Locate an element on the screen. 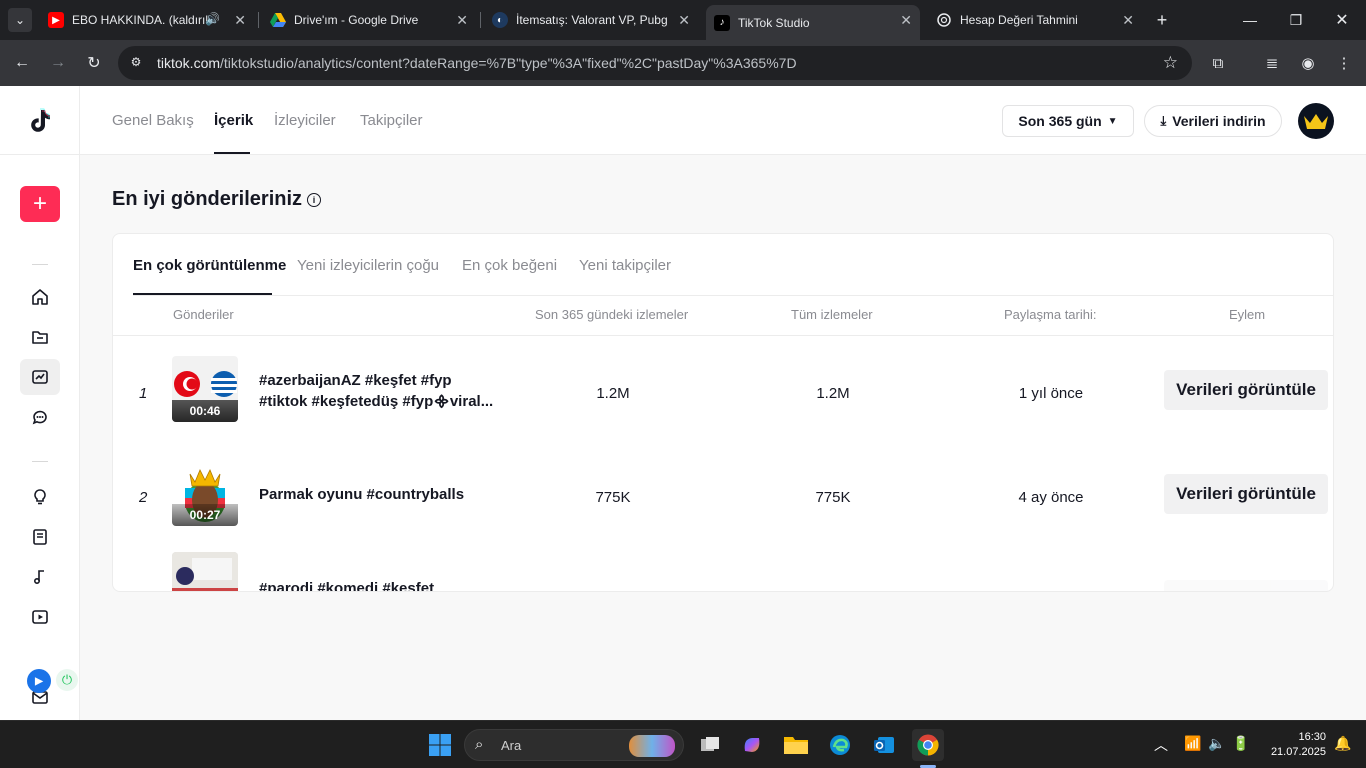 The width and height of the screenshot is (1366, 768). views-365-value: 775K is located at coordinates (613, 497).